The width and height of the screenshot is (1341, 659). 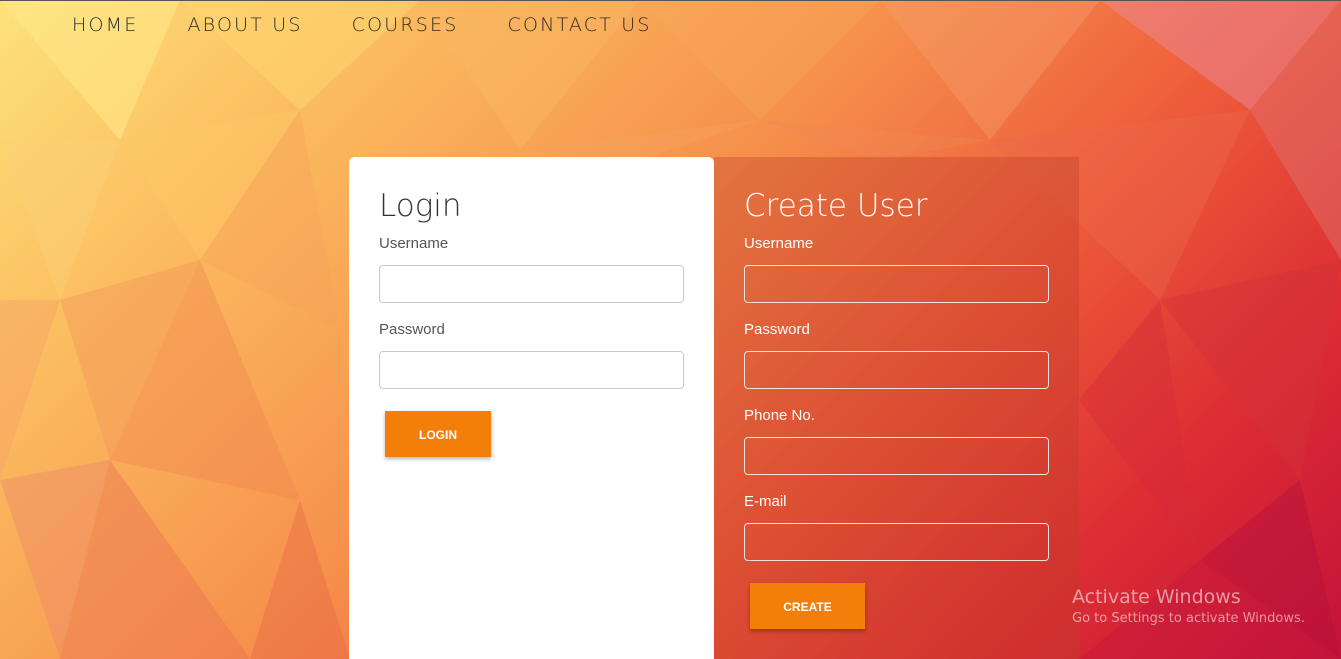 What do you see at coordinates (244, 25) in the screenshot?
I see `nav-item-about-us: ABOUT US` at bounding box center [244, 25].